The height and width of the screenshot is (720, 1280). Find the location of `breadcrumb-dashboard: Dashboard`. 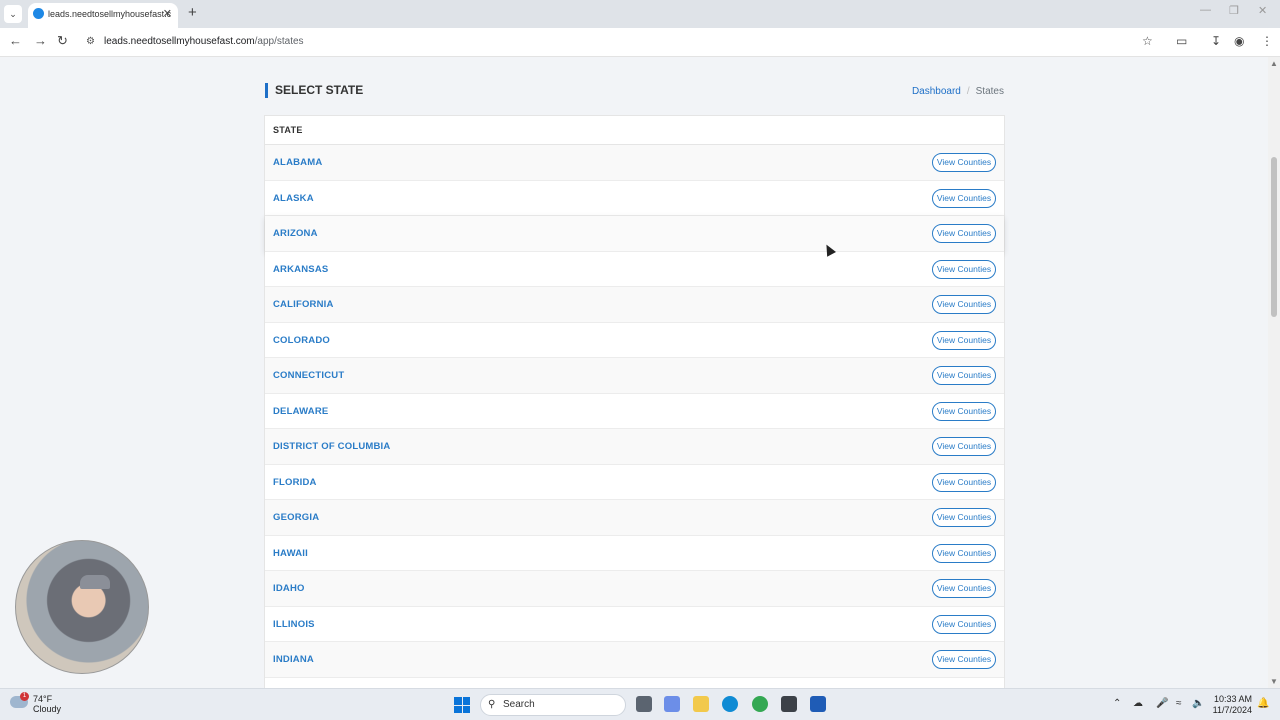

breadcrumb-dashboard: Dashboard is located at coordinates (936, 91).